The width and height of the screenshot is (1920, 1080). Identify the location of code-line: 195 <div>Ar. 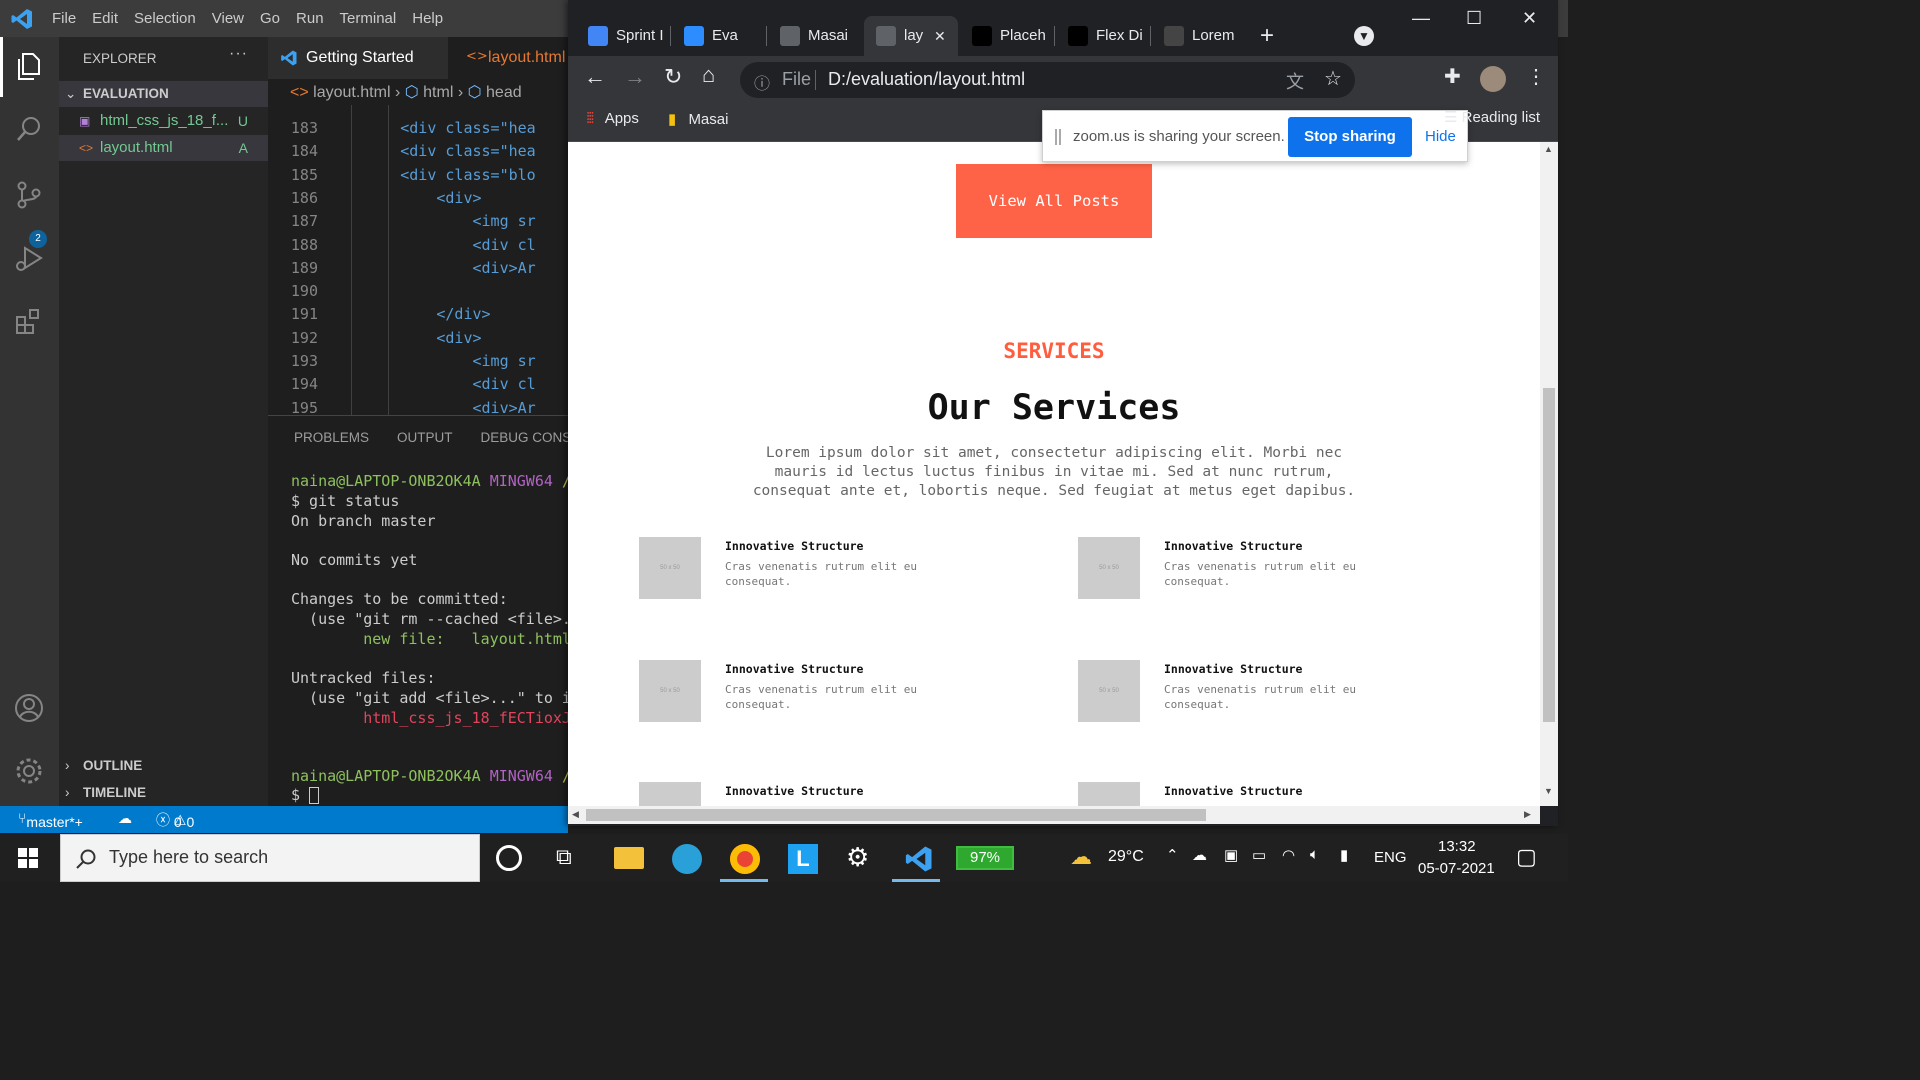
(418, 406).